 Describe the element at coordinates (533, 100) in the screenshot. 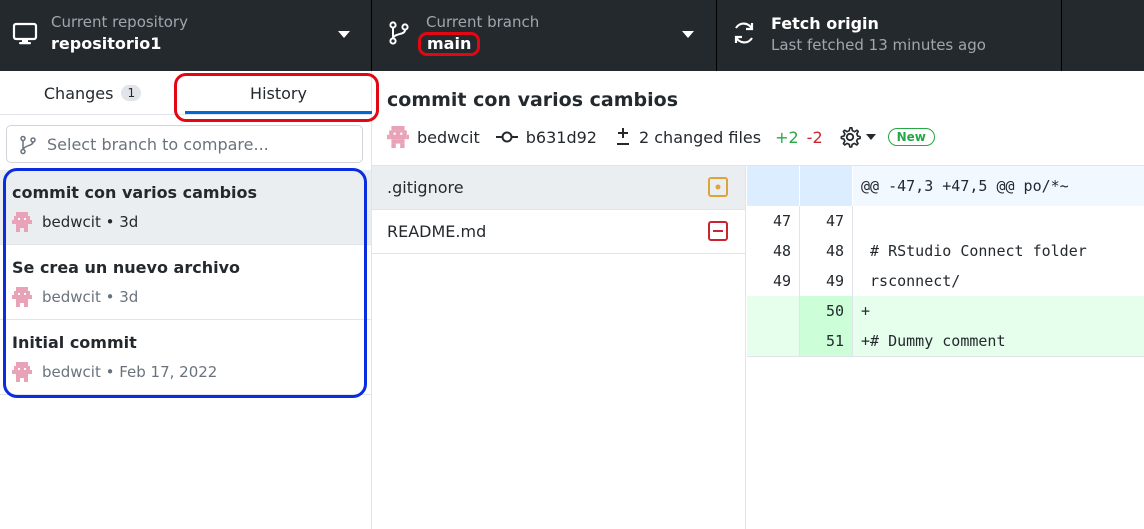

I see `commit-summary-title: commit con varios cambios` at that location.